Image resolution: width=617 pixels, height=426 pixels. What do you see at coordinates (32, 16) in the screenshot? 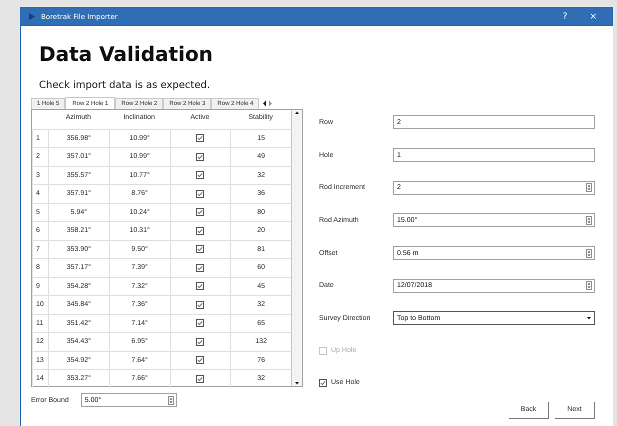
I see `app-icon` at bounding box center [32, 16].